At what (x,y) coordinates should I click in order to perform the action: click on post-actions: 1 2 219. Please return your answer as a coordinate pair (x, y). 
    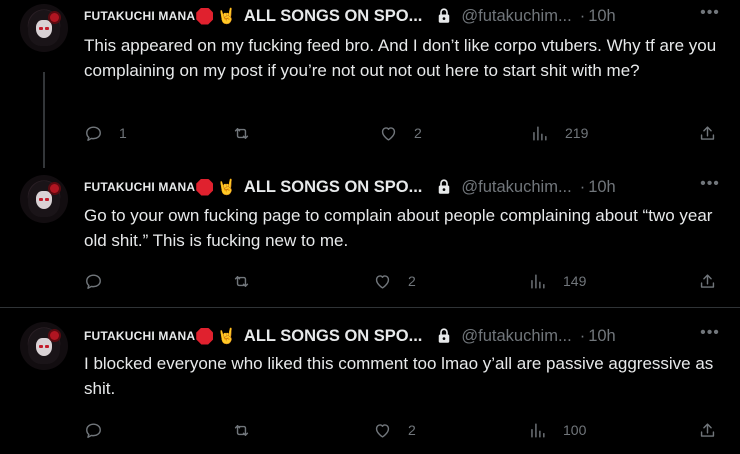
    Looking at the image, I should click on (404, 133).